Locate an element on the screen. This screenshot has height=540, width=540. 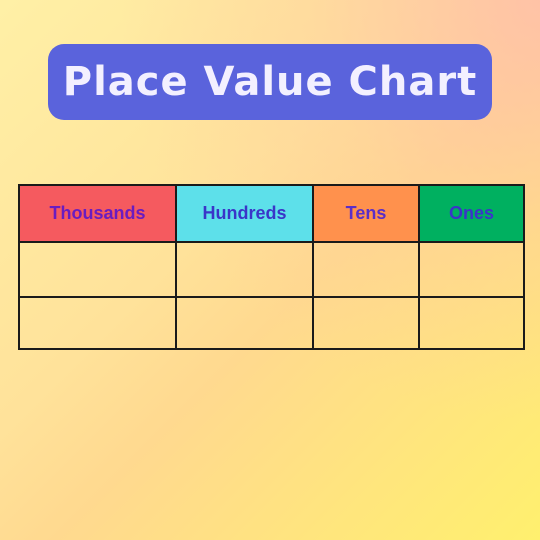
header-row: Thousands Hundreds Tens Ones is located at coordinates (271, 213).